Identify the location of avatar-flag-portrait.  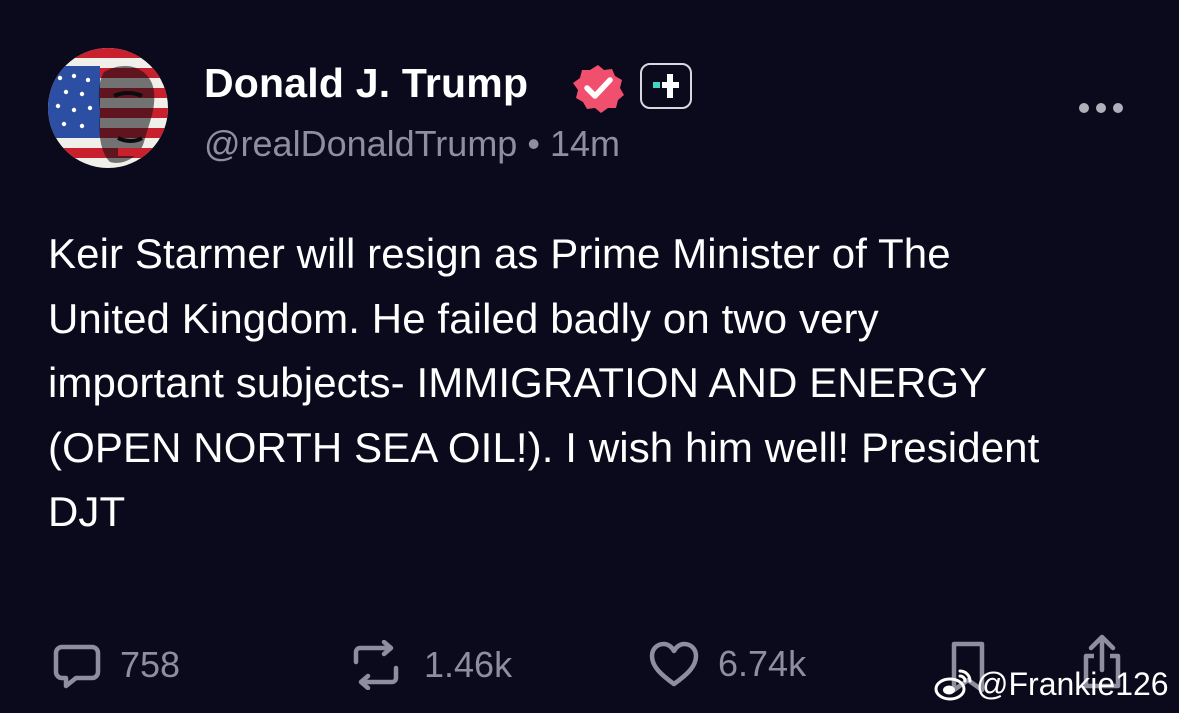
(108, 108).